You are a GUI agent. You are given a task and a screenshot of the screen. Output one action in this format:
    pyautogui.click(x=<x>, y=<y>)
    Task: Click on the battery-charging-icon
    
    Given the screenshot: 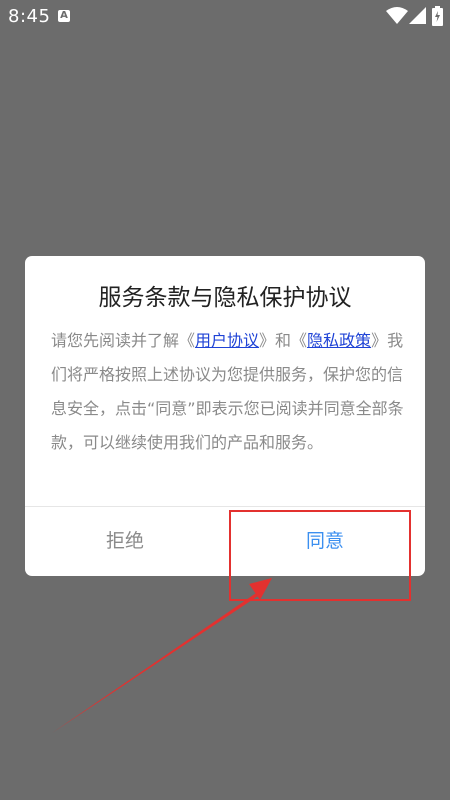 What is the action you would take?
    pyautogui.click(x=437, y=16)
    